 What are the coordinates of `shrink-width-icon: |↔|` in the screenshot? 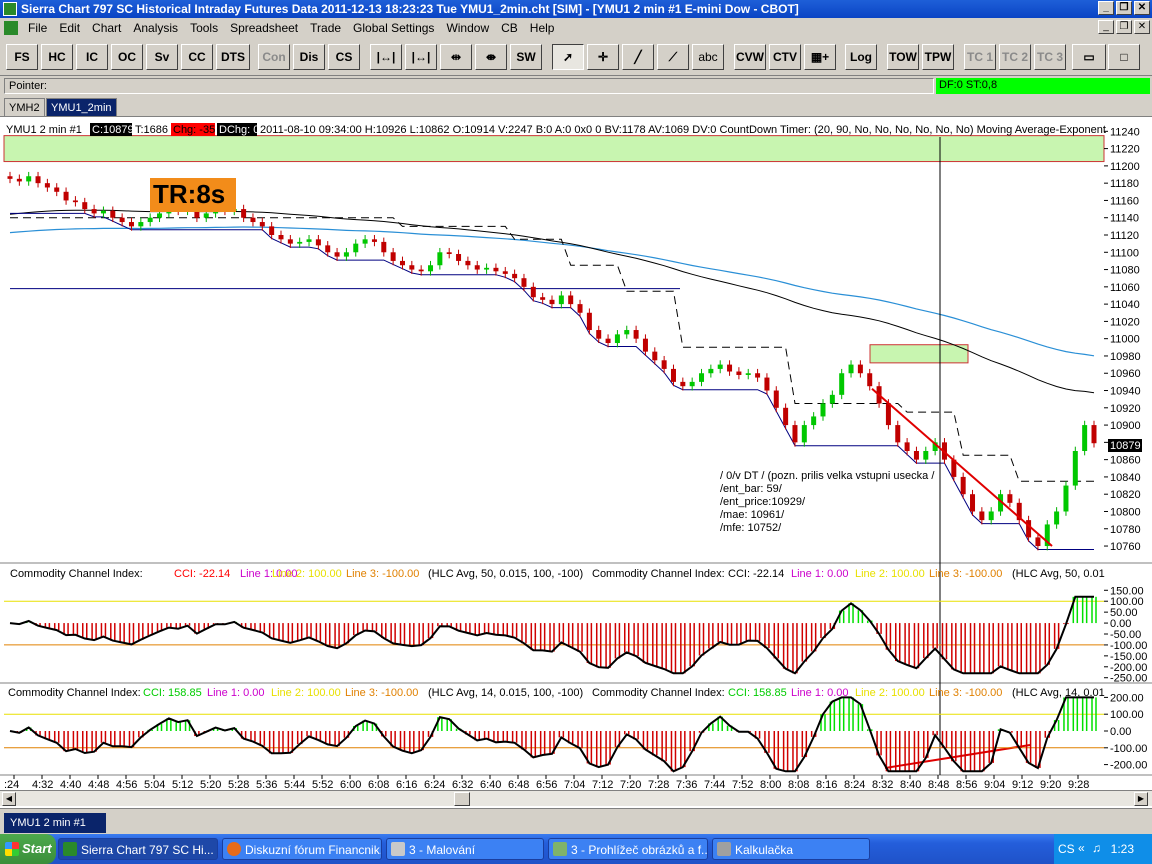 It's located at (421, 57).